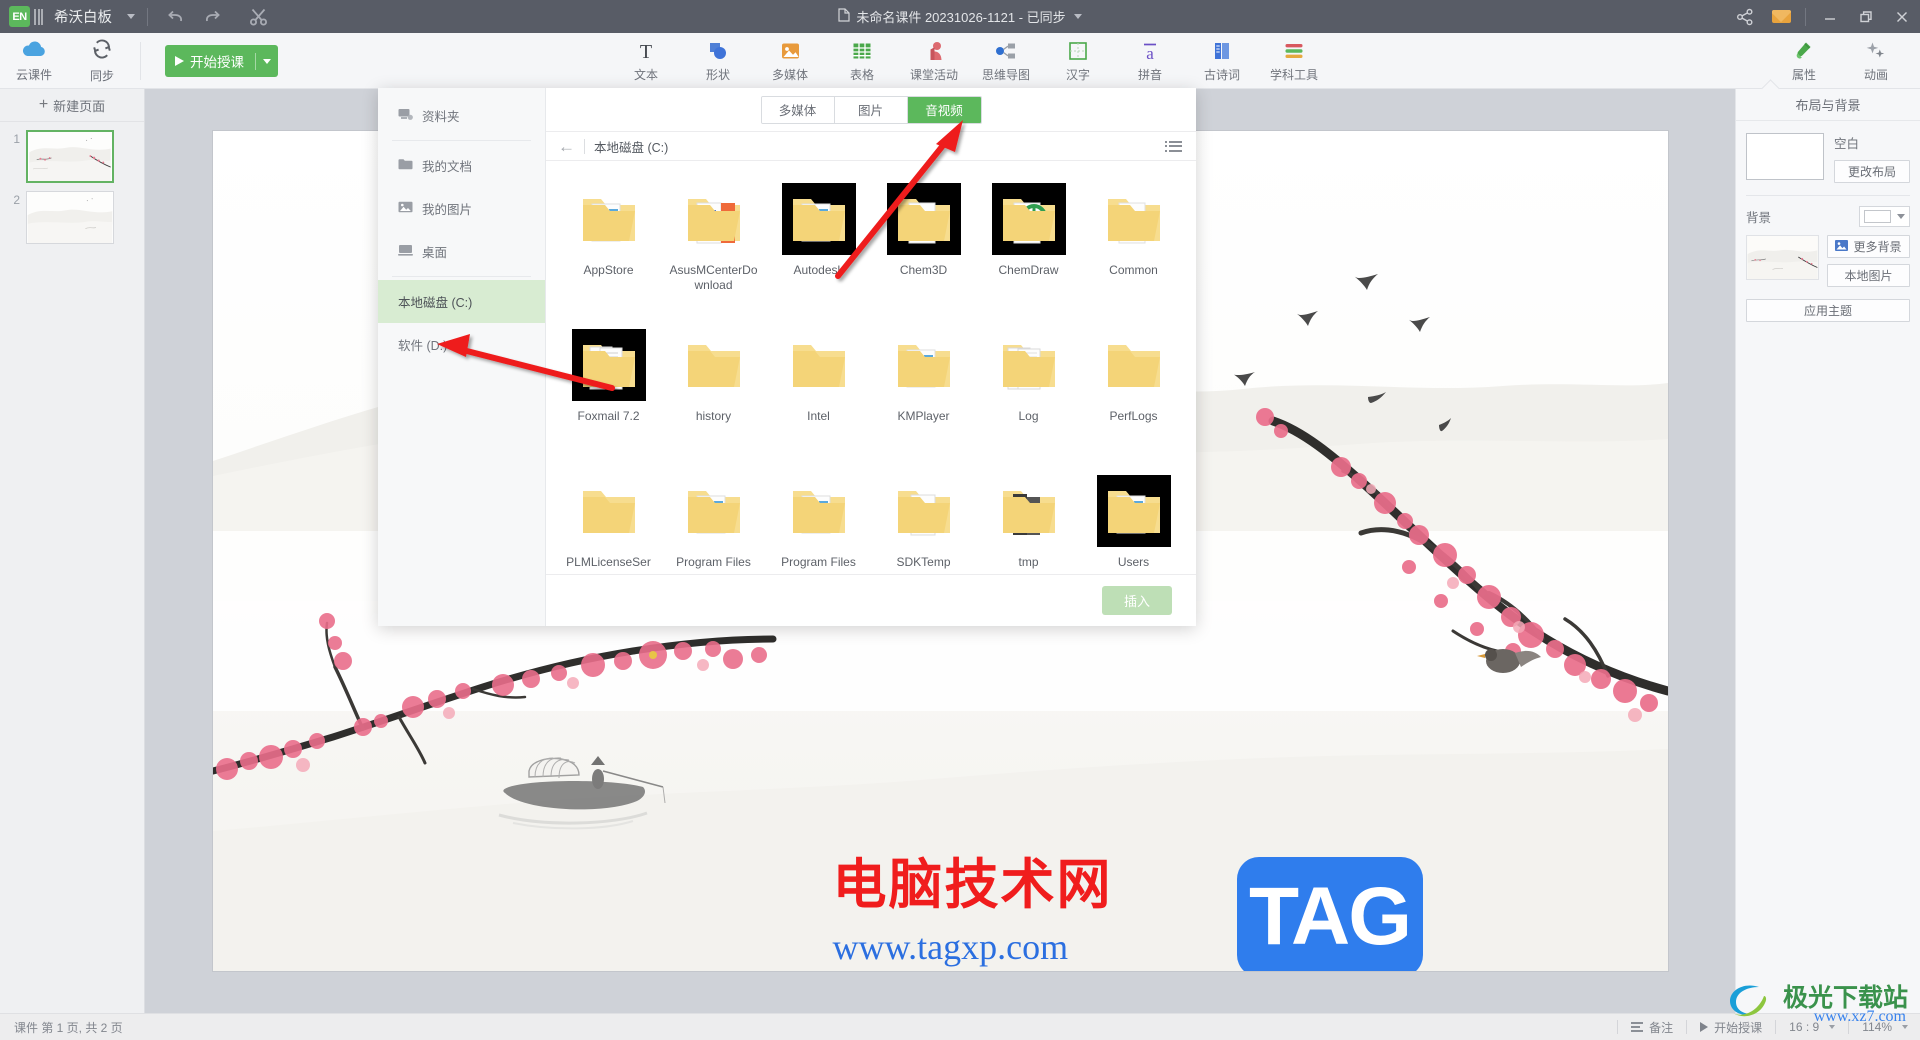 This screenshot has width=1920, height=1040. What do you see at coordinates (798, 109) in the screenshot?
I see `tab-multimedia: 多媒体` at bounding box center [798, 109].